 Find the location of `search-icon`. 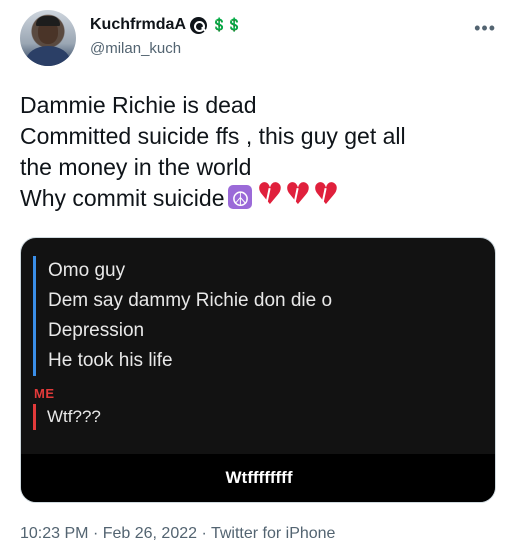

search-icon is located at coordinates (199, 25).